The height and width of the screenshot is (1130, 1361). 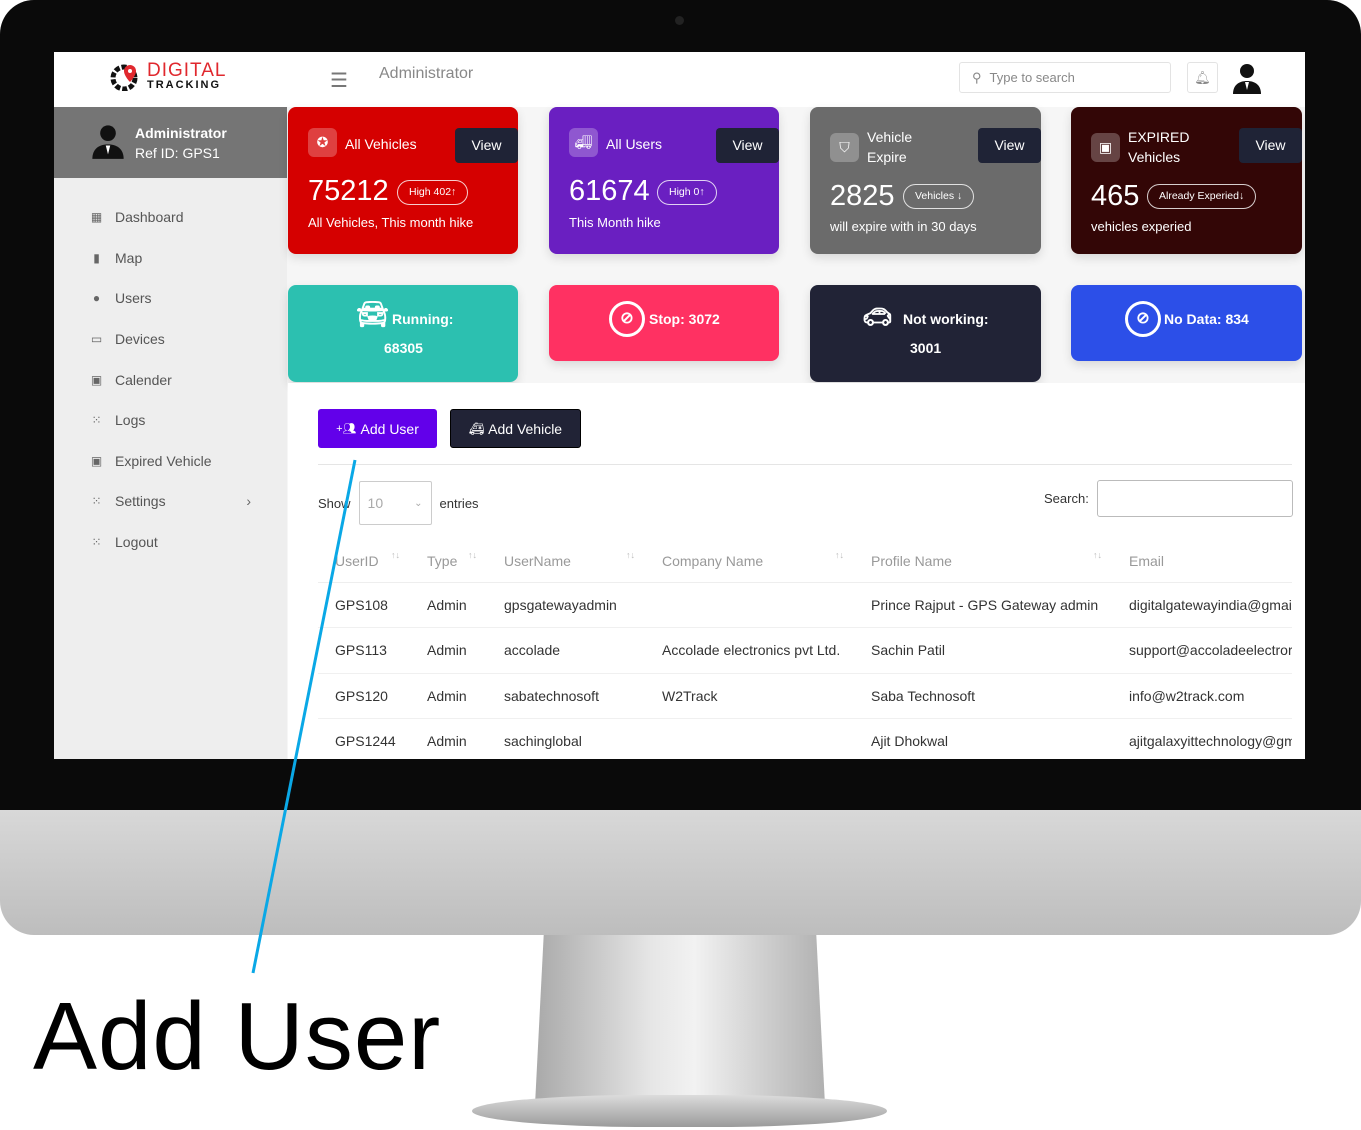 What do you see at coordinates (304, 716) in the screenshot?
I see `pointer-line` at bounding box center [304, 716].